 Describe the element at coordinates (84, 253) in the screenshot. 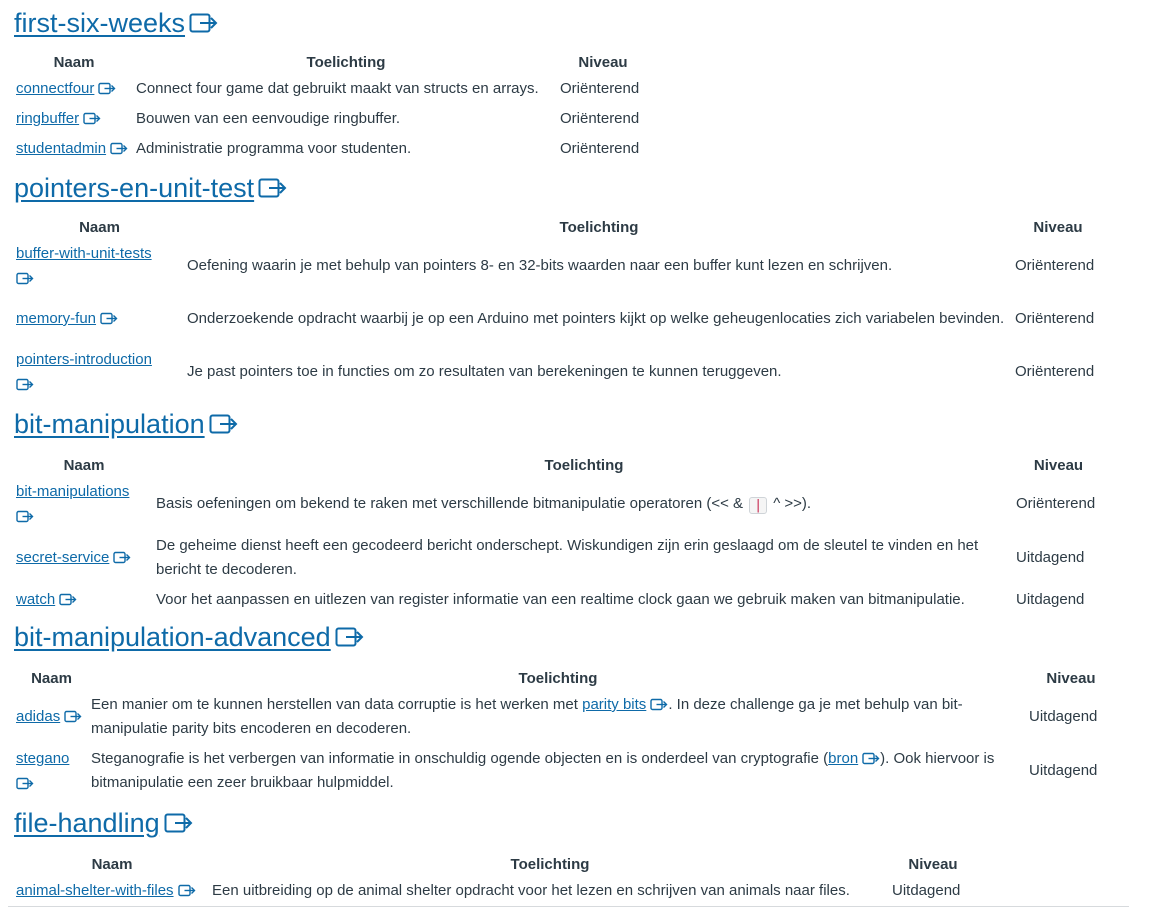

I see `assignment-link: buffer-with-unit-tests` at that location.